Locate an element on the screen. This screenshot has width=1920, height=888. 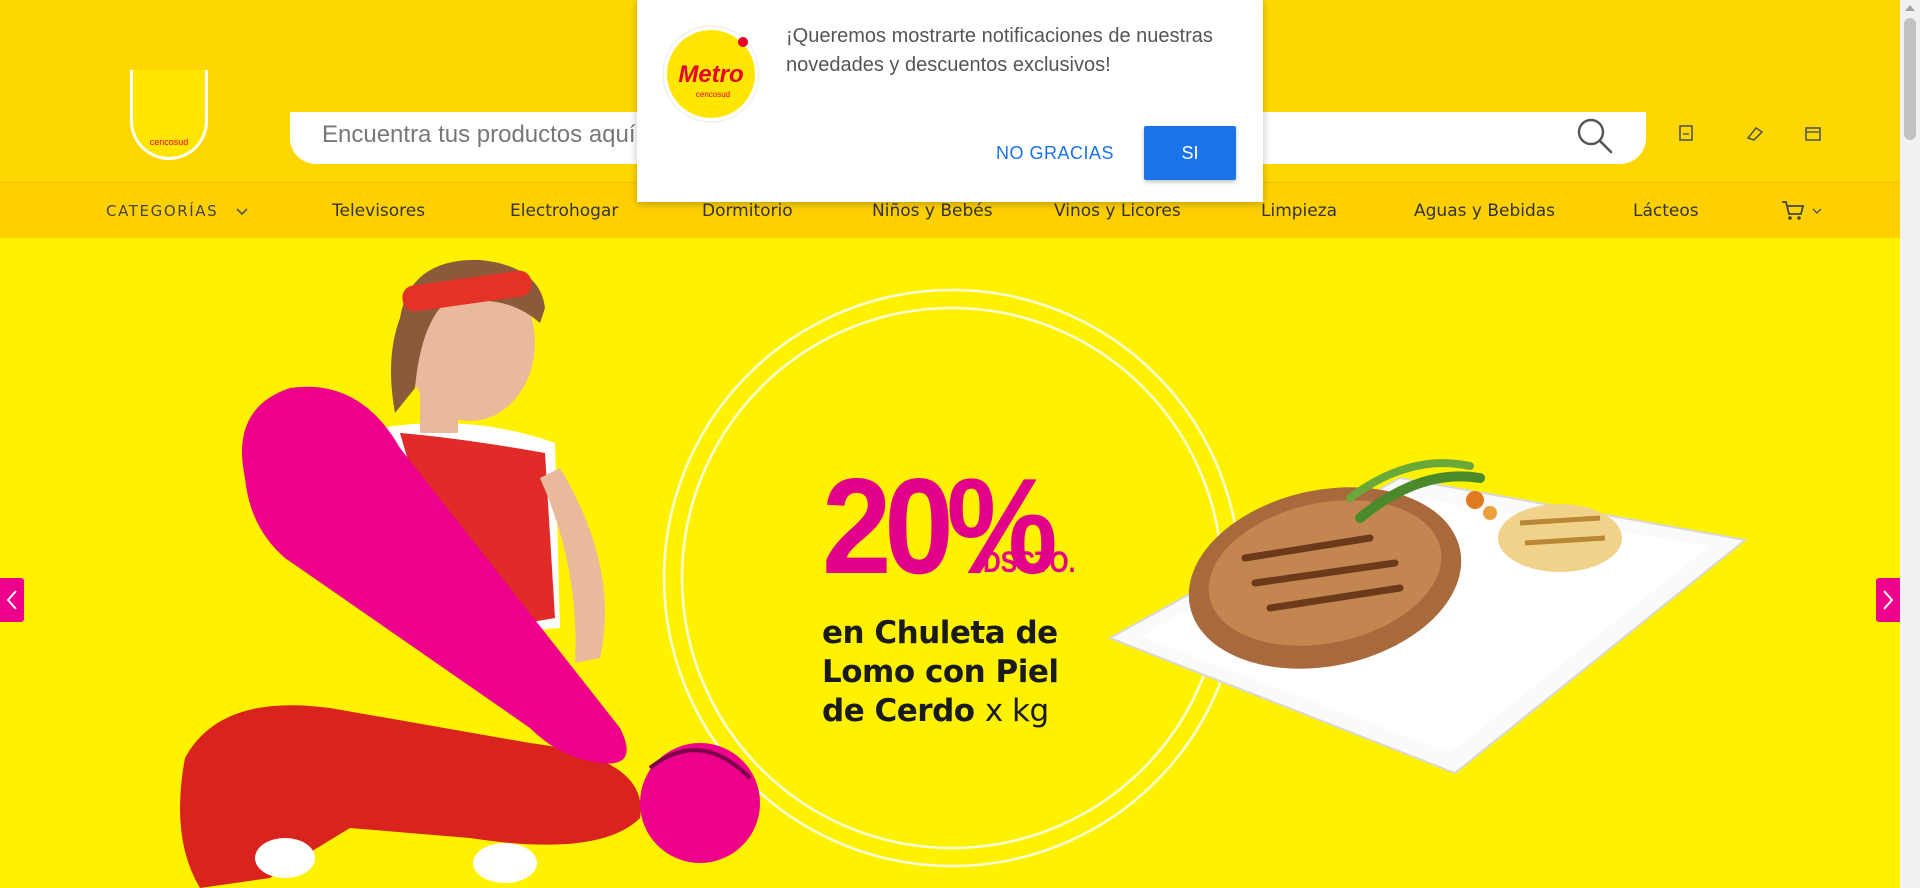
cart-dropdown is located at coordinates (1801, 211).